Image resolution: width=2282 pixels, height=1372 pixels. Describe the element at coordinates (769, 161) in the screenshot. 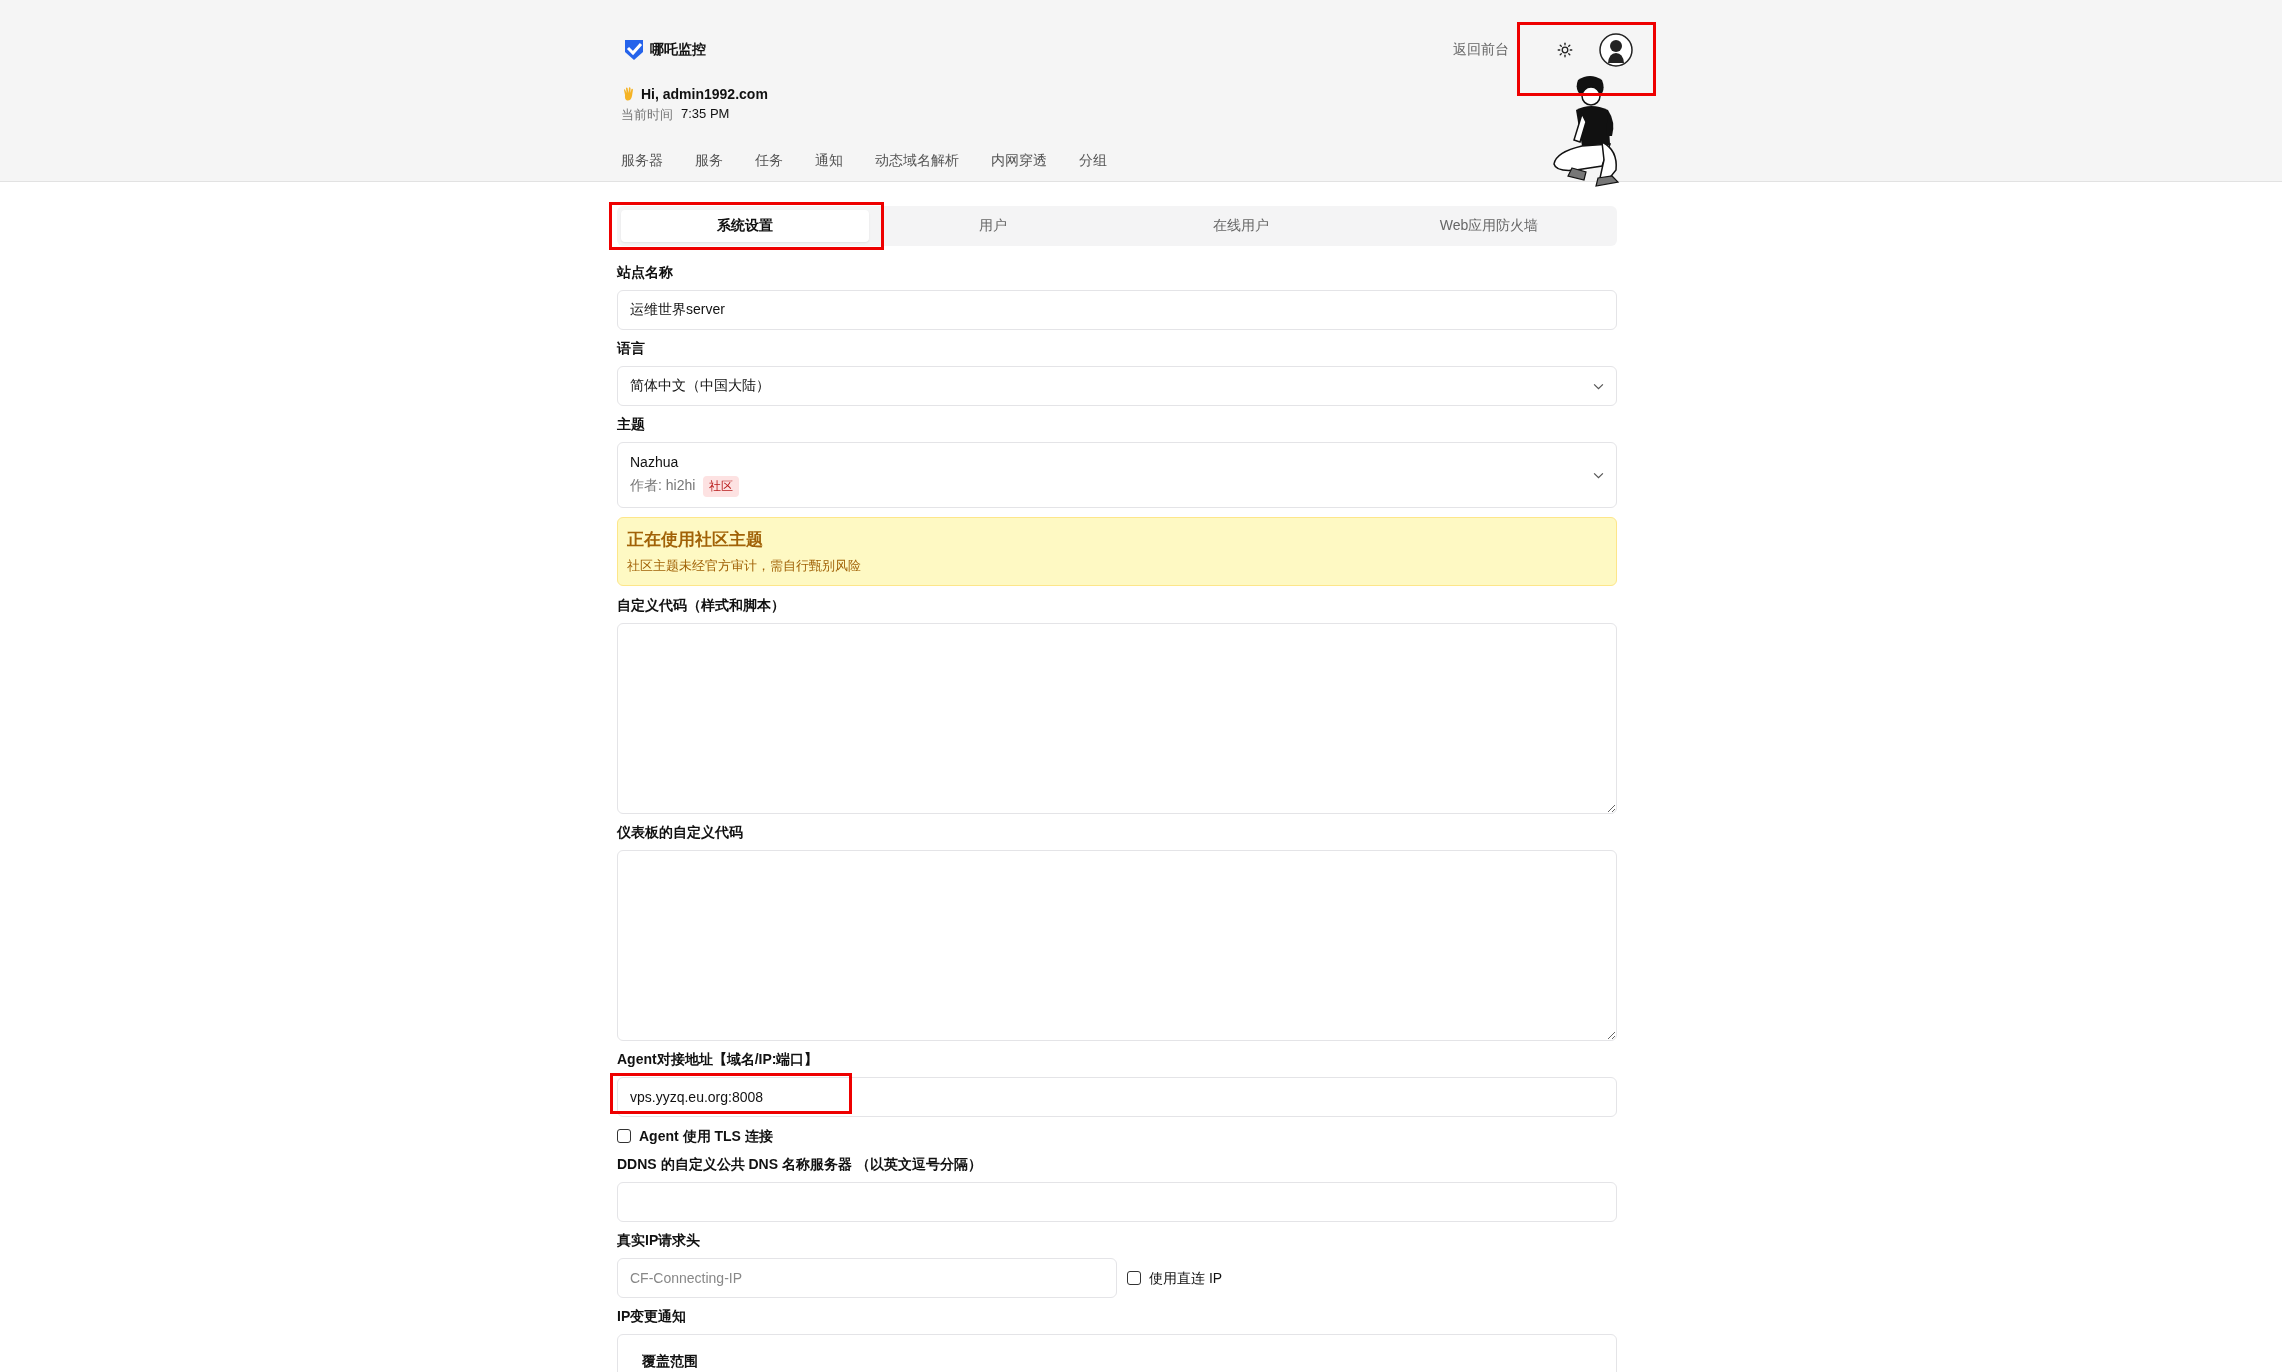

I see `nav-link: 任务` at that location.